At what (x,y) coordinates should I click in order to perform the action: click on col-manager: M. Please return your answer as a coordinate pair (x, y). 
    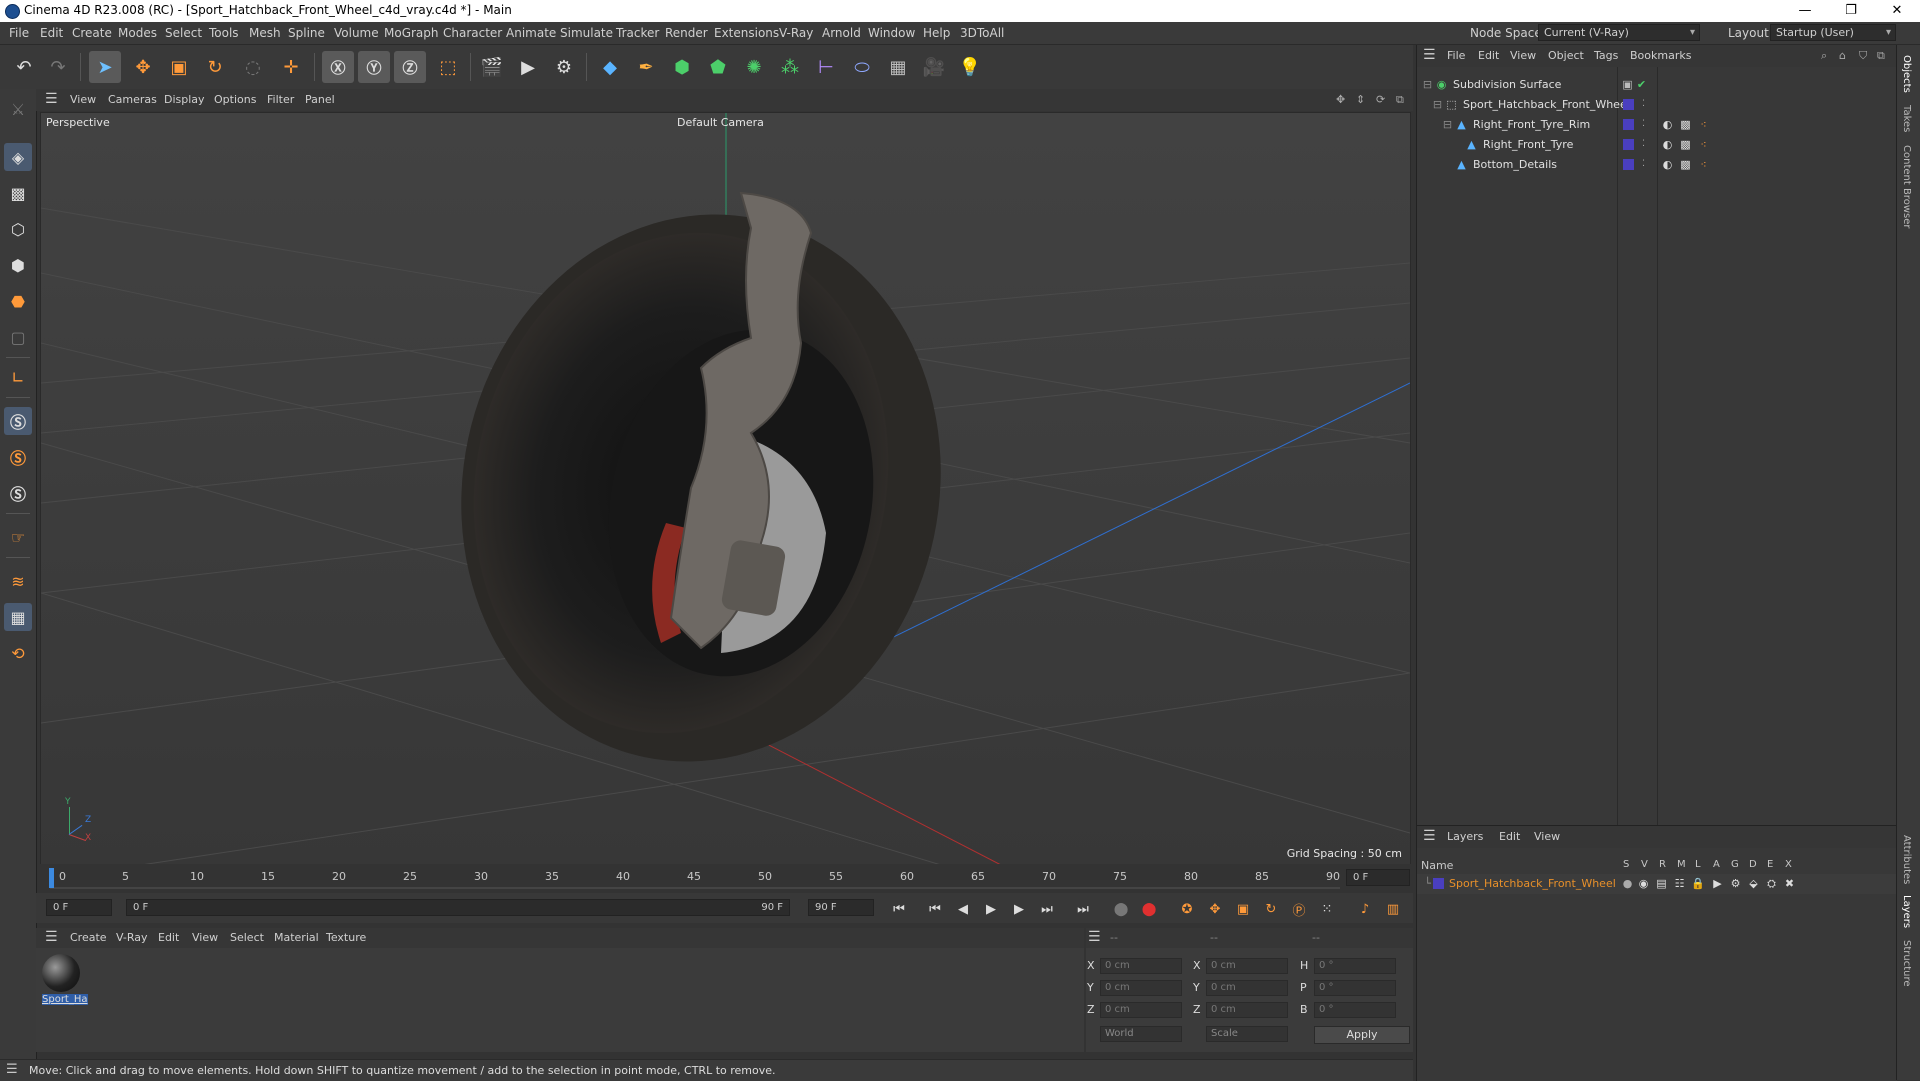
    Looking at the image, I should click on (1681, 864).